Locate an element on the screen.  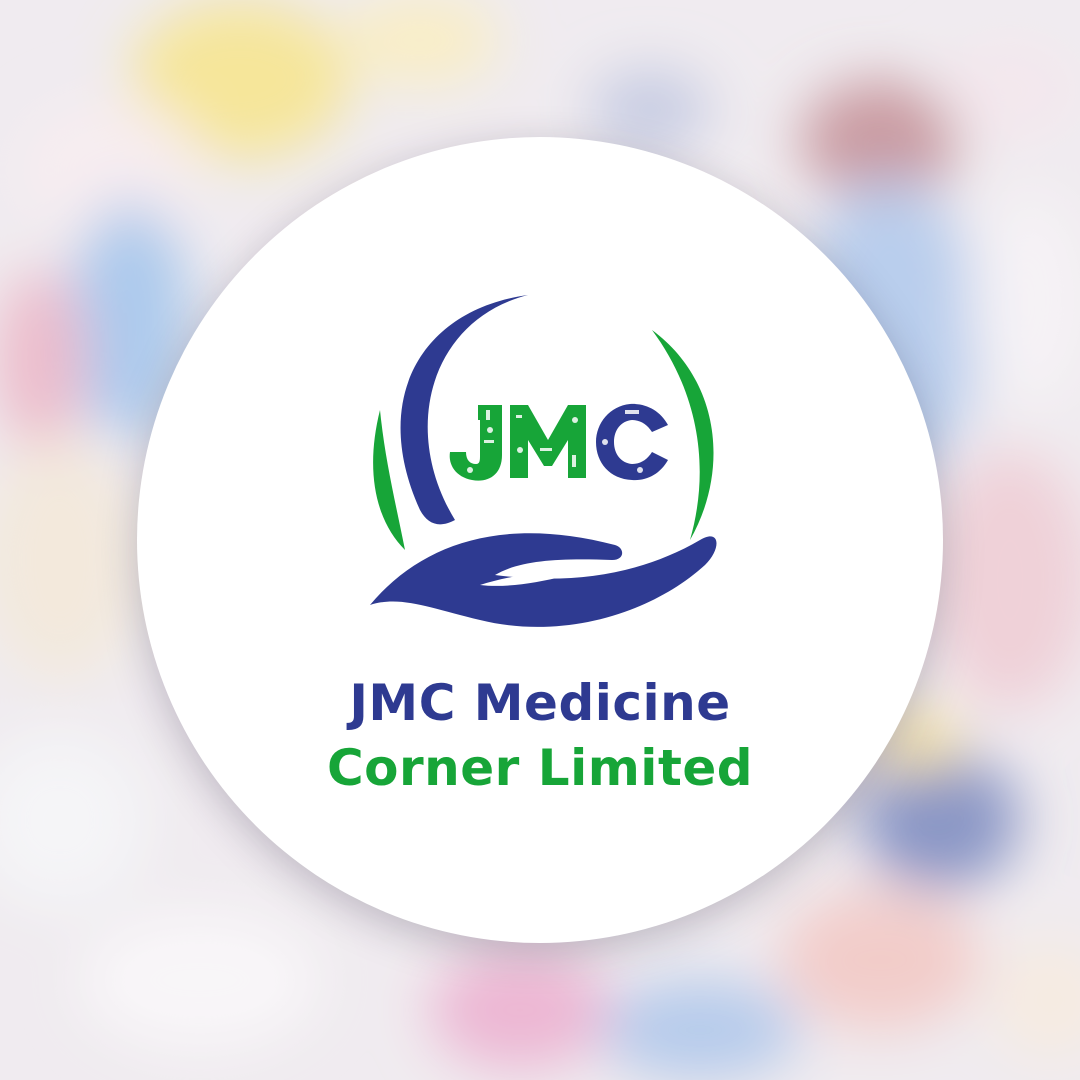
jmc-logo-mark is located at coordinates (543, 461).